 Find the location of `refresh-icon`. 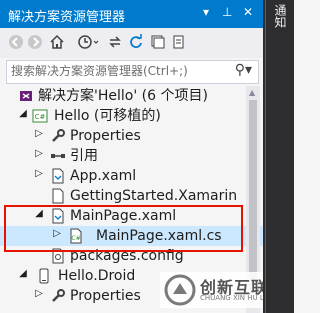

refresh-icon is located at coordinates (136, 43).